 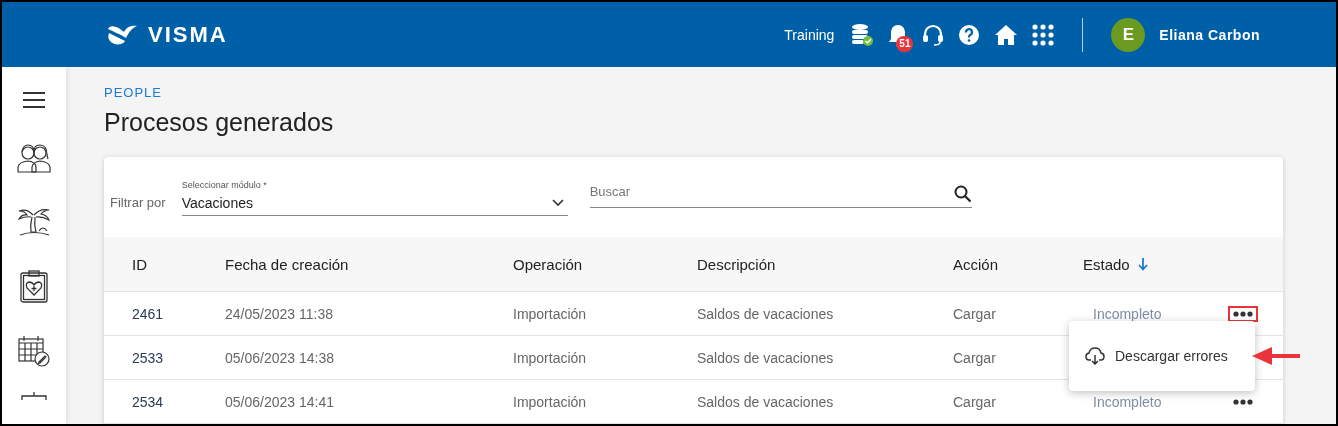 I want to click on table-cell: 05/06/2023 14:38, so click(x=279, y=357).